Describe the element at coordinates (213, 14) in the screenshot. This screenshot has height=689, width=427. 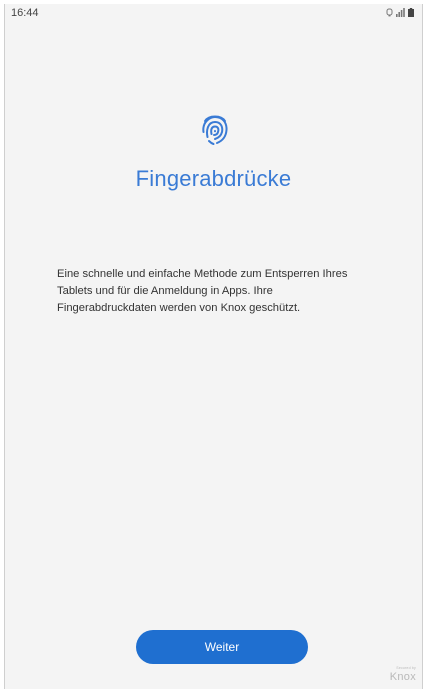
I see `status-bar: 16:44` at that location.